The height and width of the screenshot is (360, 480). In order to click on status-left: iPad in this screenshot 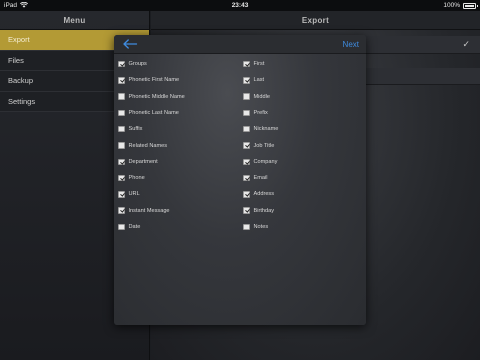, I will do `click(16, 5)`.